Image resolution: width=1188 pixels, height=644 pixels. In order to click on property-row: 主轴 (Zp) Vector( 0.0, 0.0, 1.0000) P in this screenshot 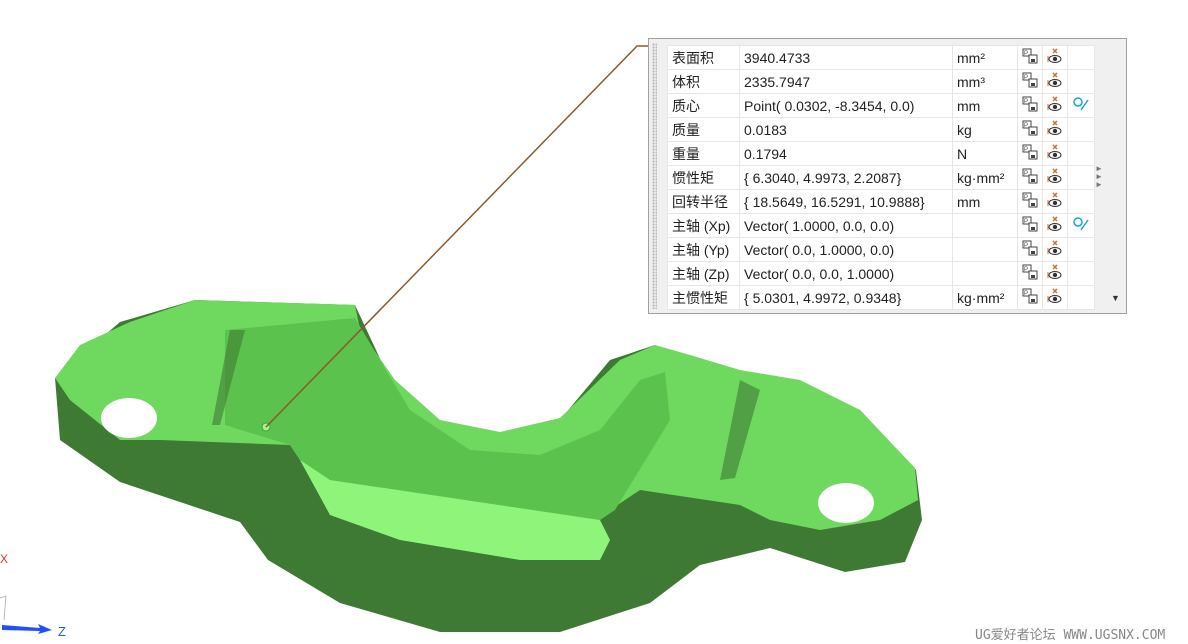, I will do `click(881, 273)`.